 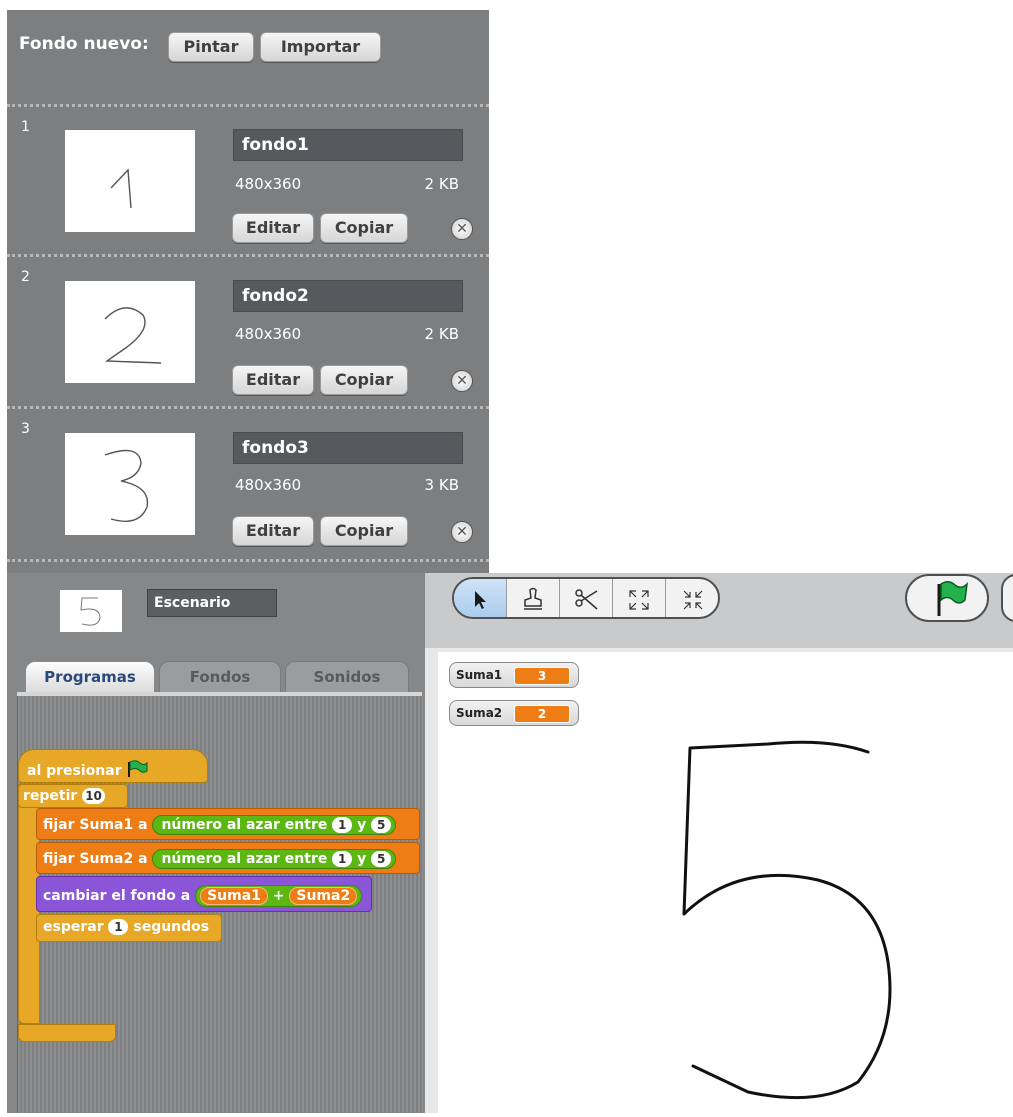 I want to click on grow-icon, so click(x=639, y=598).